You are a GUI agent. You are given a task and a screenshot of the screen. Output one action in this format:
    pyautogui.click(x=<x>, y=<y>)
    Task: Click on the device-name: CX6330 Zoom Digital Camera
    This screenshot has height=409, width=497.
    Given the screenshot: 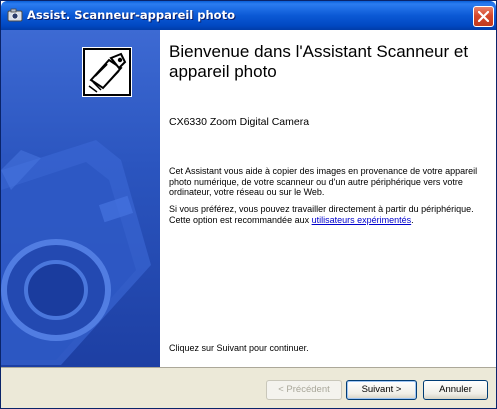 What is the action you would take?
    pyautogui.click(x=239, y=122)
    